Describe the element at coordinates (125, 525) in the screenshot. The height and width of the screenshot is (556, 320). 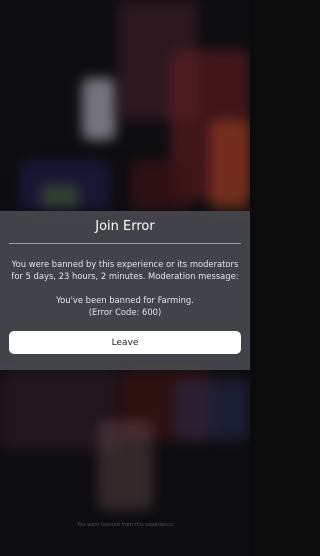
I see `footer-status-text: You were banned from this experience` at that location.